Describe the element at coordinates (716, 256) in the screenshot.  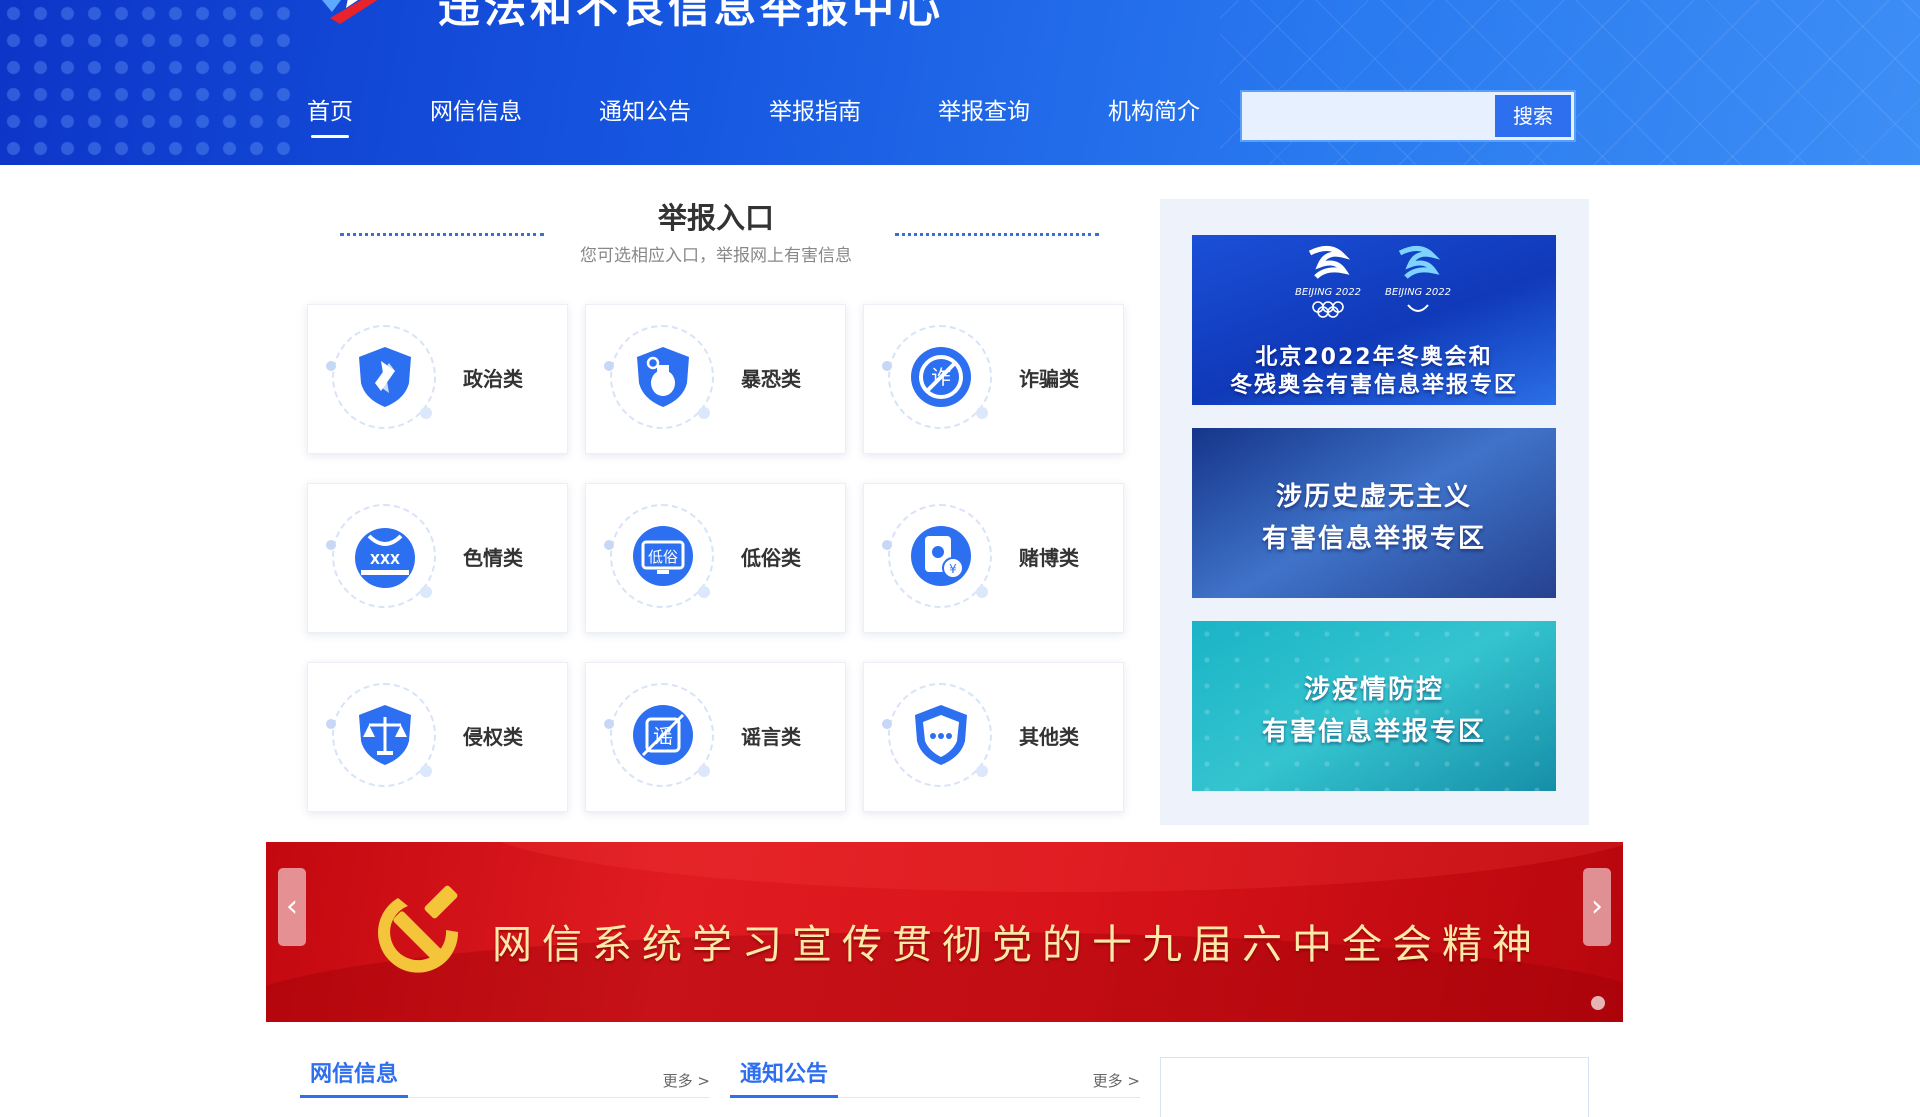
I see `report-entry-subtitle: 您可选相应入口，举报网上有害信息` at that location.